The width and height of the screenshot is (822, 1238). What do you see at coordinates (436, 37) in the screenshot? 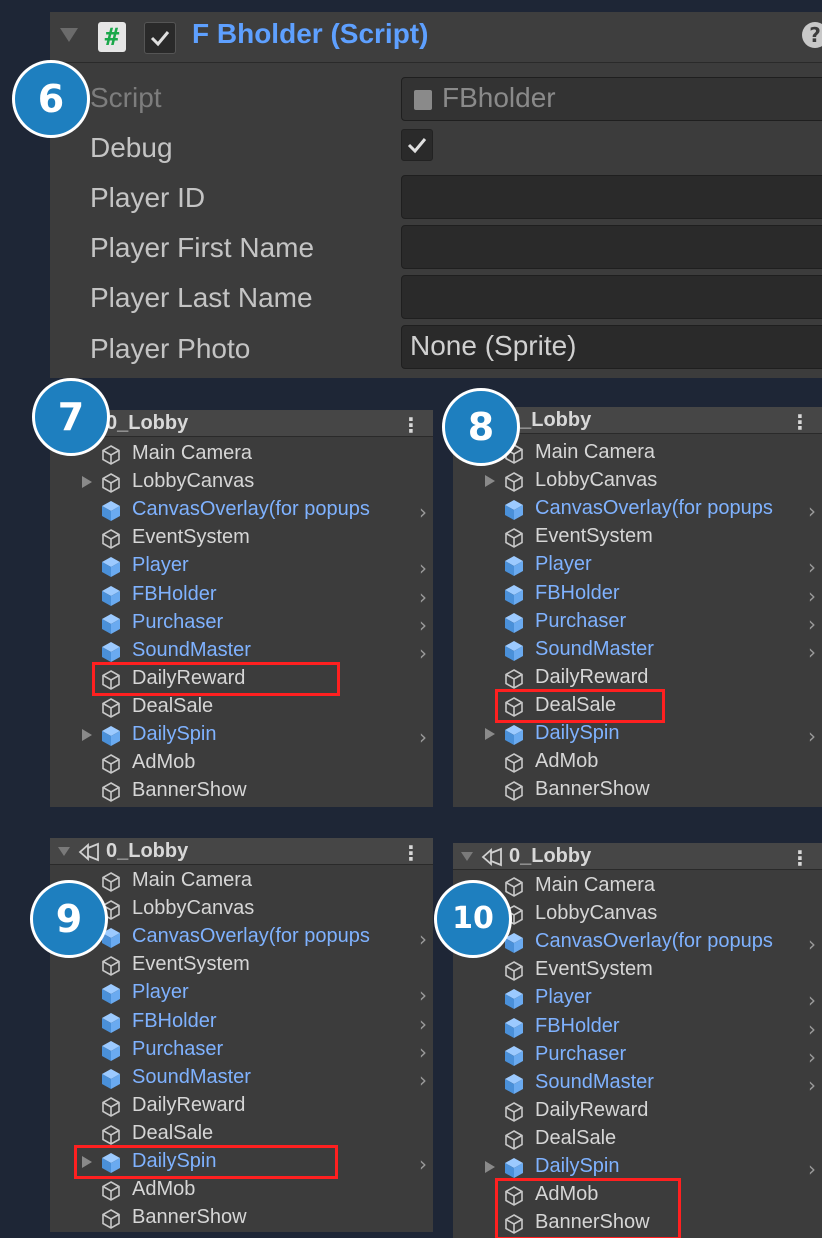
I see `component-header: # F Bholder (Script) ?` at bounding box center [436, 37].